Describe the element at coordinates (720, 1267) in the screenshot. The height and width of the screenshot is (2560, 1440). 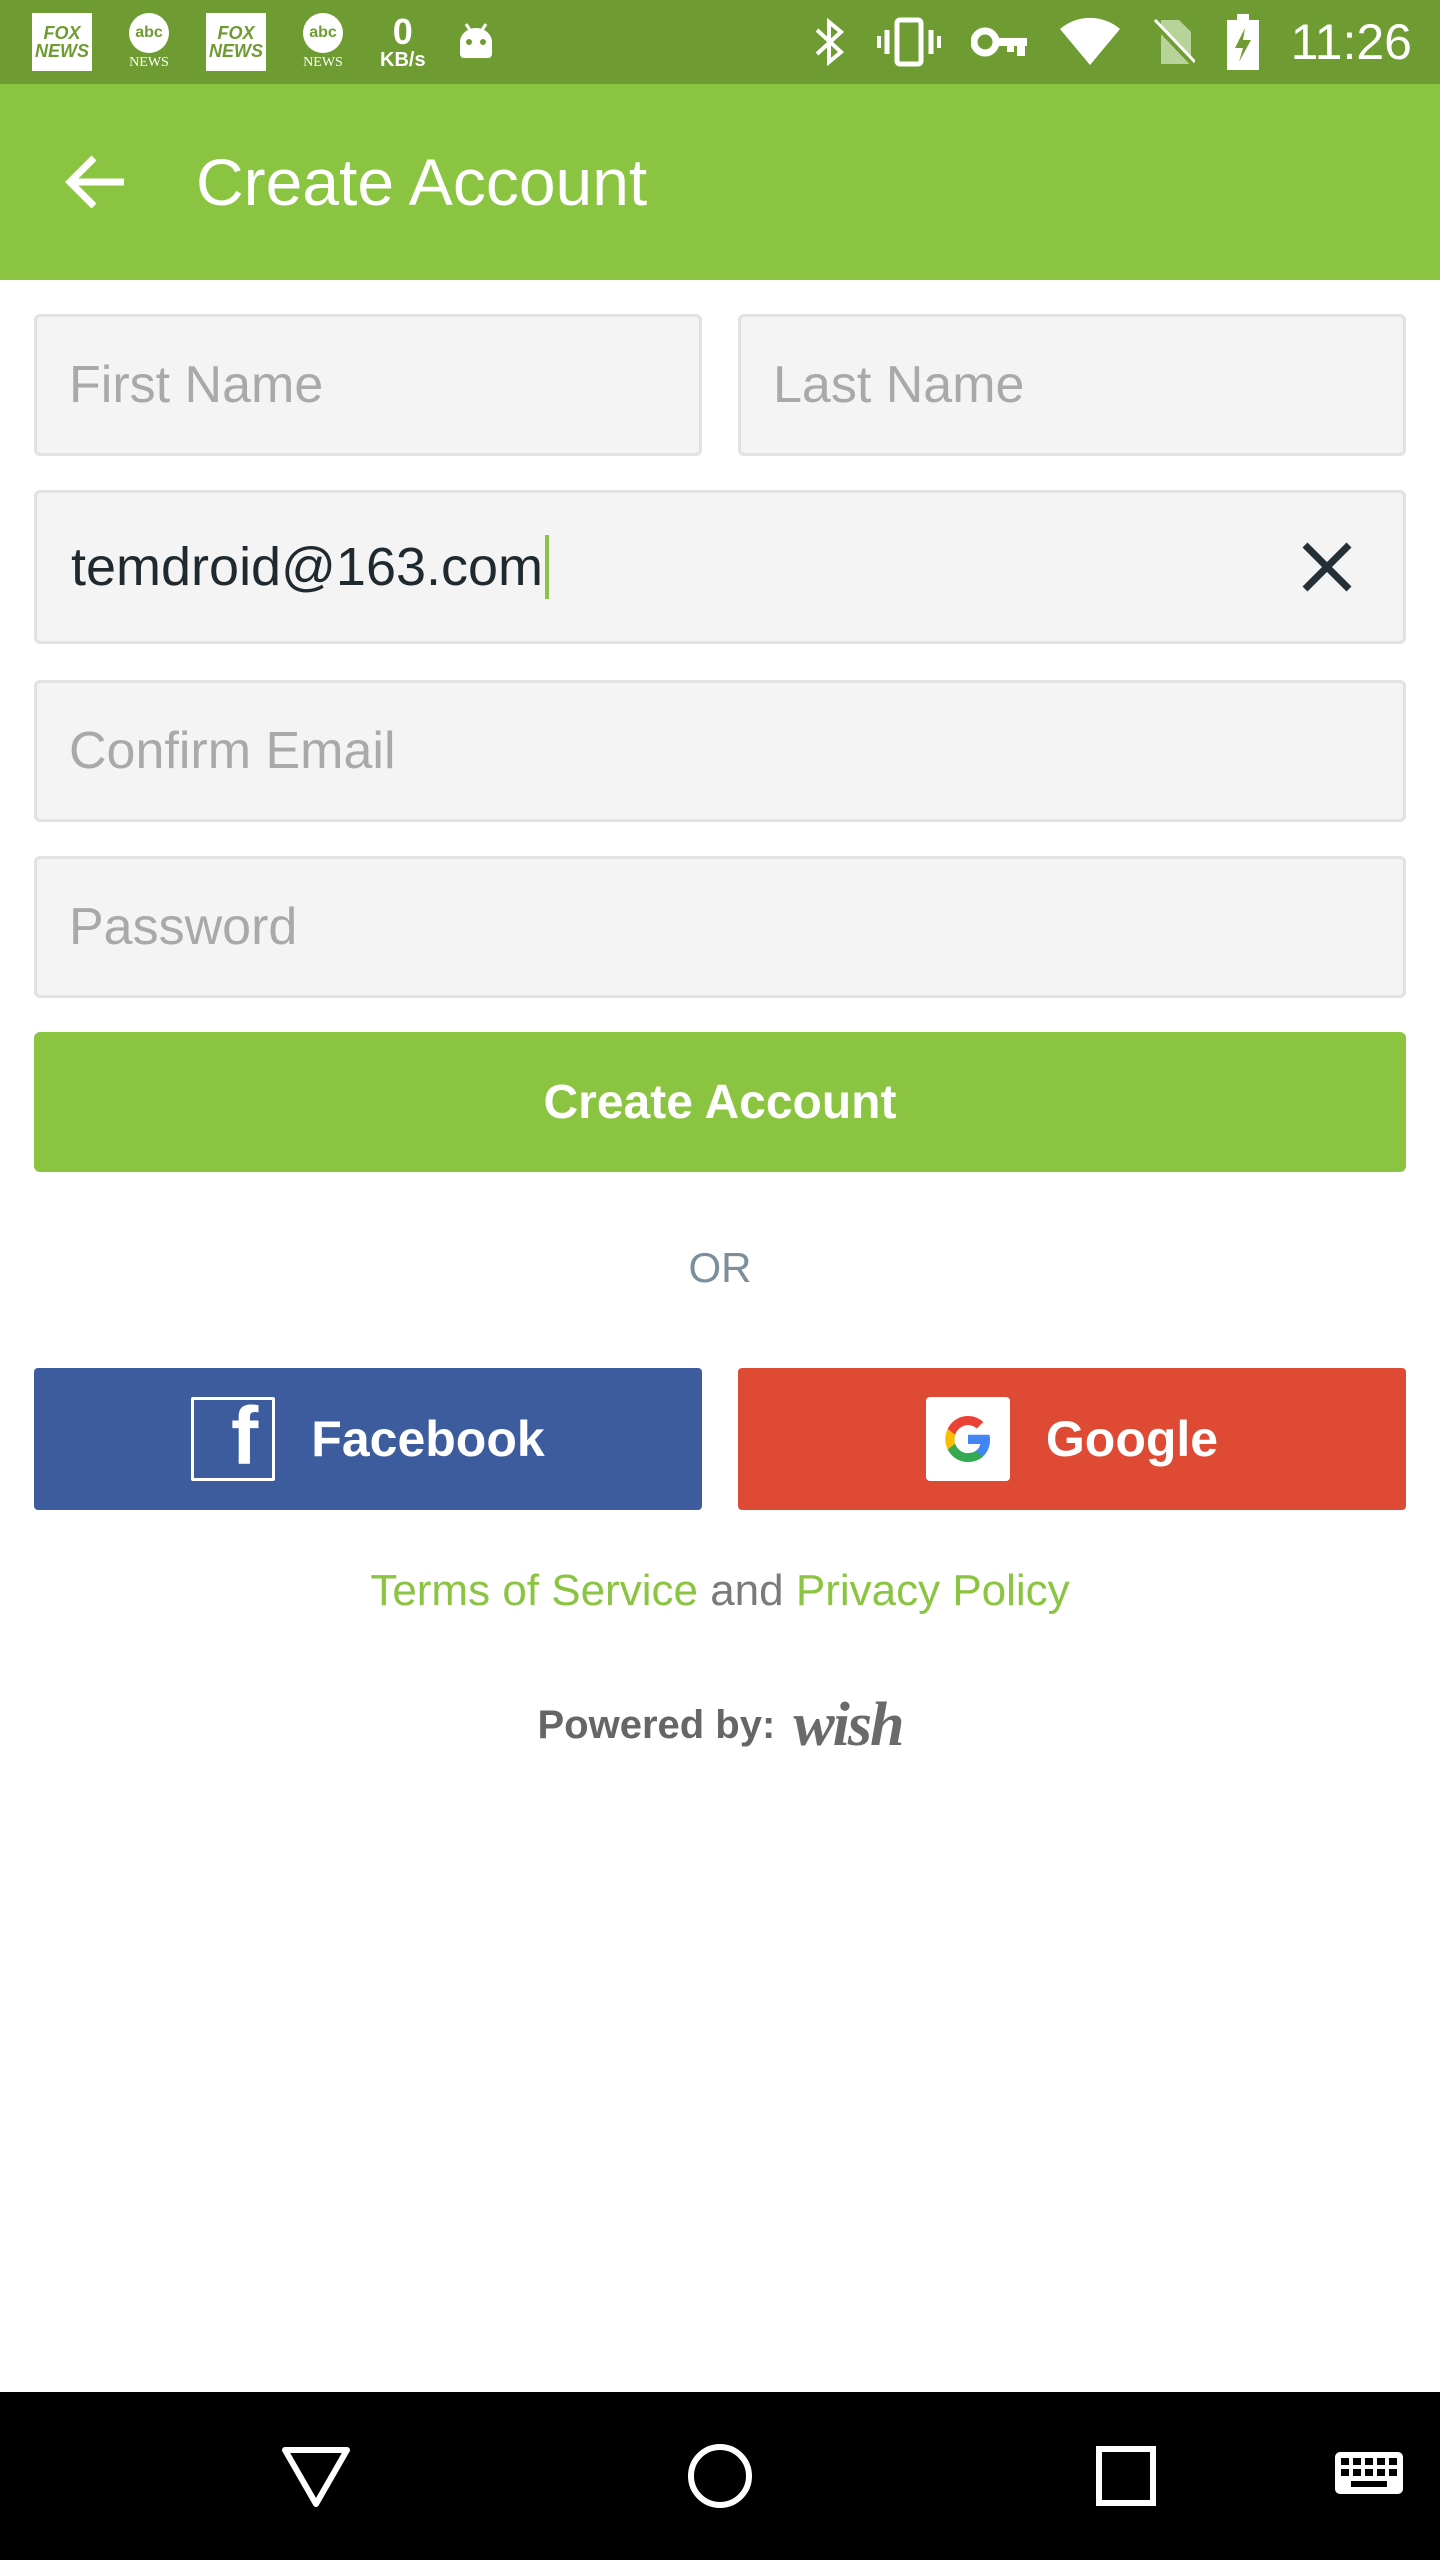
I see `or-divider: OR` at that location.